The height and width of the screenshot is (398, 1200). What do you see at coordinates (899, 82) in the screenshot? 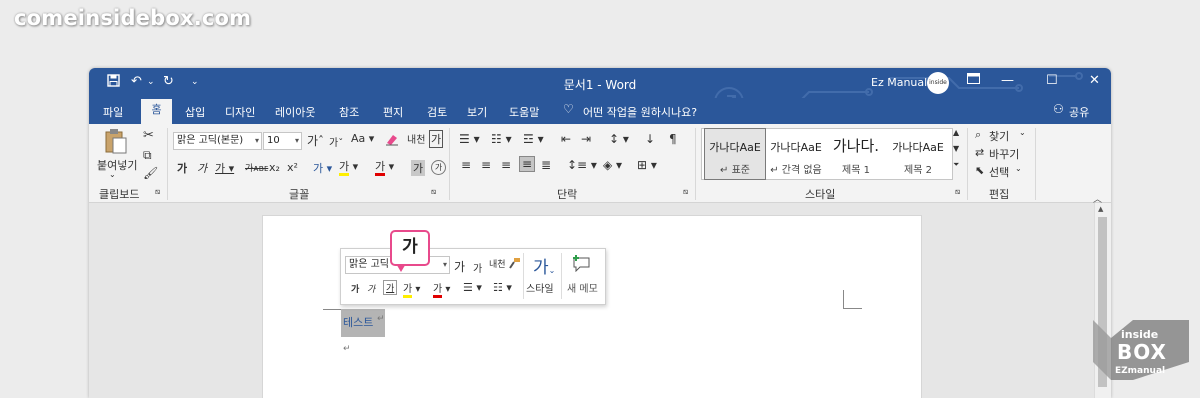
I see `user-name: Ez Manual` at bounding box center [899, 82].